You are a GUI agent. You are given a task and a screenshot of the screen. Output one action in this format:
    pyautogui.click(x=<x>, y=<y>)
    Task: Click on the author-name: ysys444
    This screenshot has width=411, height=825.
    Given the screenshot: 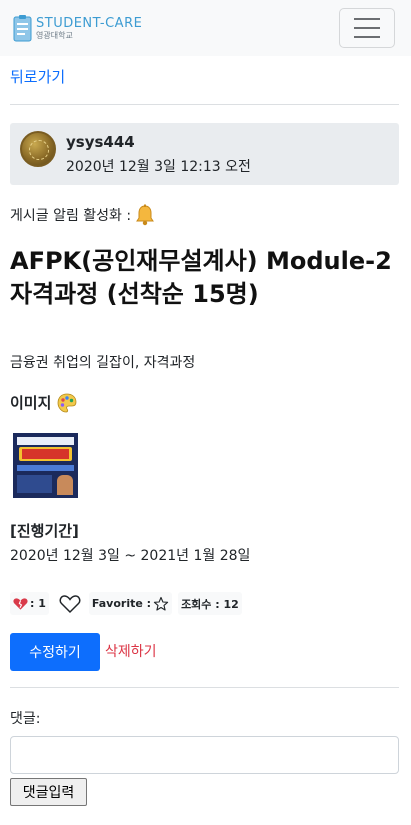 What is the action you would take?
    pyautogui.click(x=100, y=142)
    